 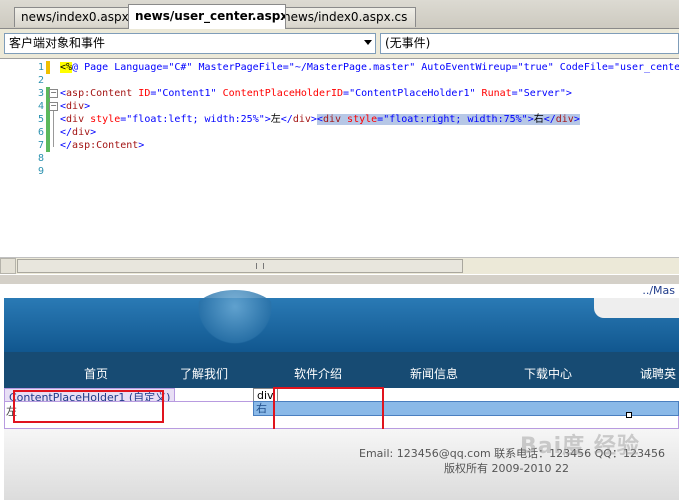 What do you see at coordinates (328, 410) in the screenshot?
I see `highlight-box-right` at bounding box center [328, 410].